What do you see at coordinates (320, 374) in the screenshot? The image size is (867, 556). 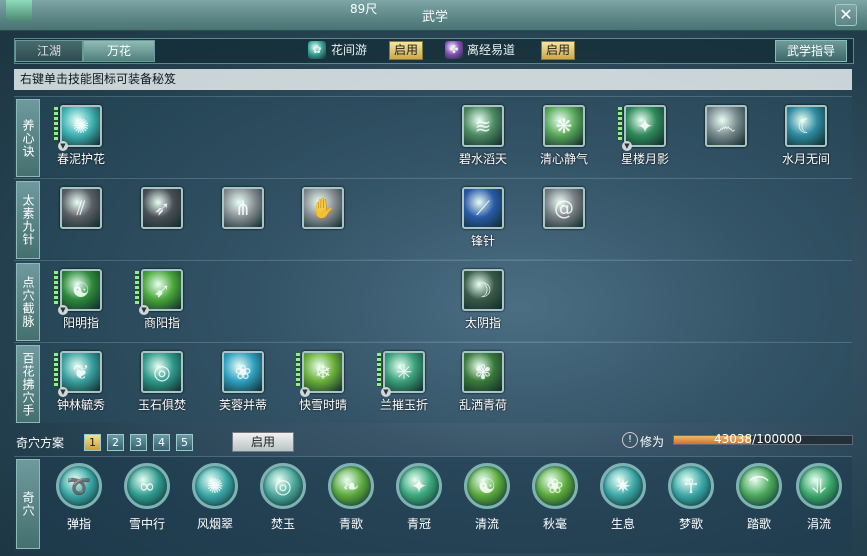 I see `snow-icon: ❄ ▼` at bounding box center [320, 374].